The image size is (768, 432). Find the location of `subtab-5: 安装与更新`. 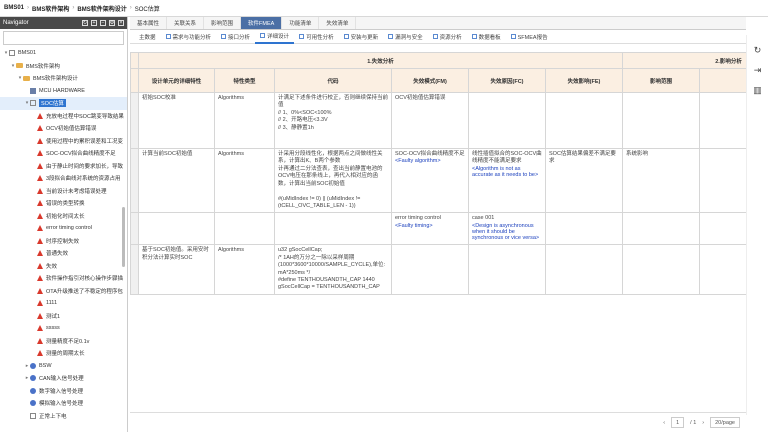

subtab-5: 安装与更新 is located at coordinates (361, 37).